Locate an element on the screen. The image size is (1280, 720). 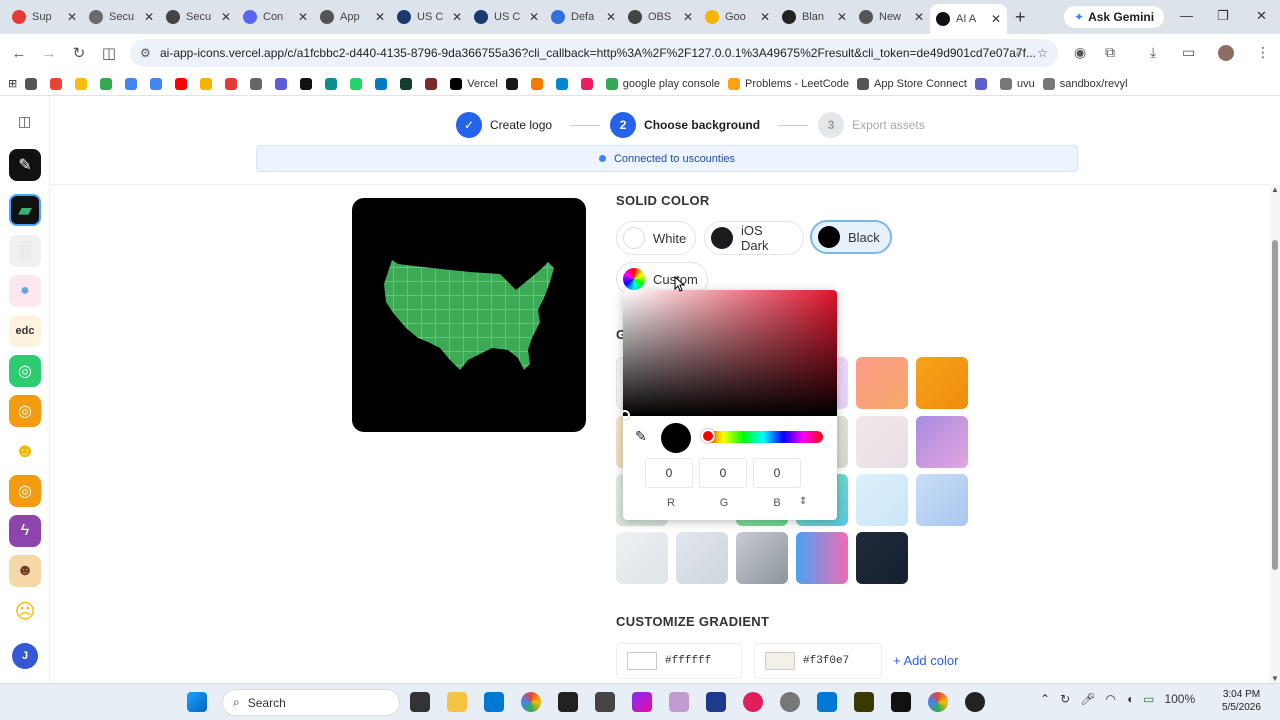
settings-icon is located at coordinates (790, 702).